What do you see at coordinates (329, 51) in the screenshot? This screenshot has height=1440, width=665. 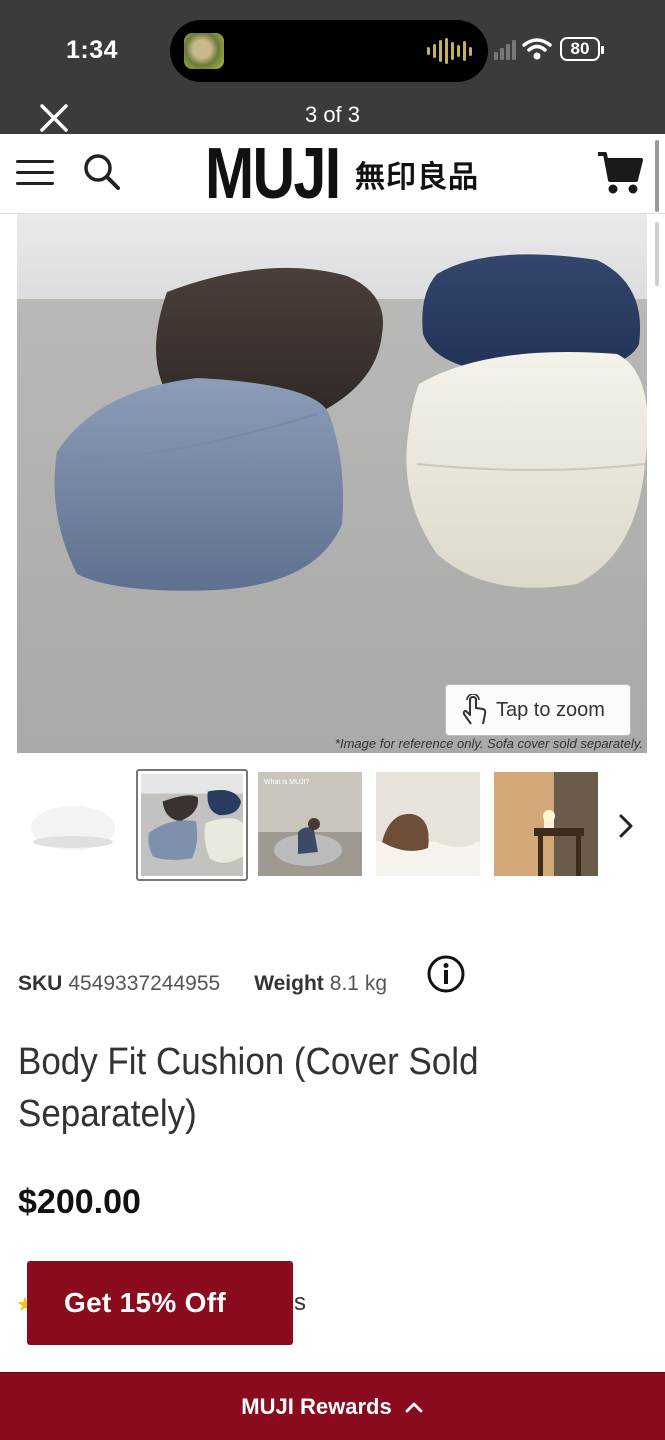 I see `dynamic-island` at bounding box center [329, 51].